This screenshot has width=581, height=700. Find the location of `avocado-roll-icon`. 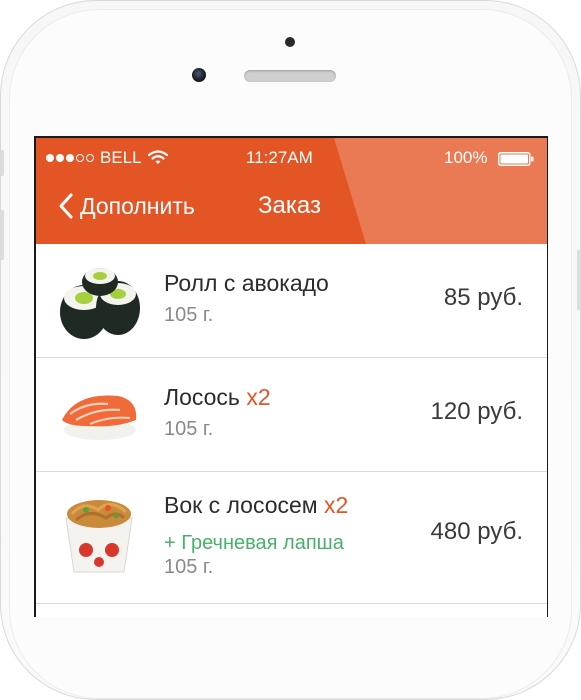

avocado-roll-icon is located at coordinates (100, 303).